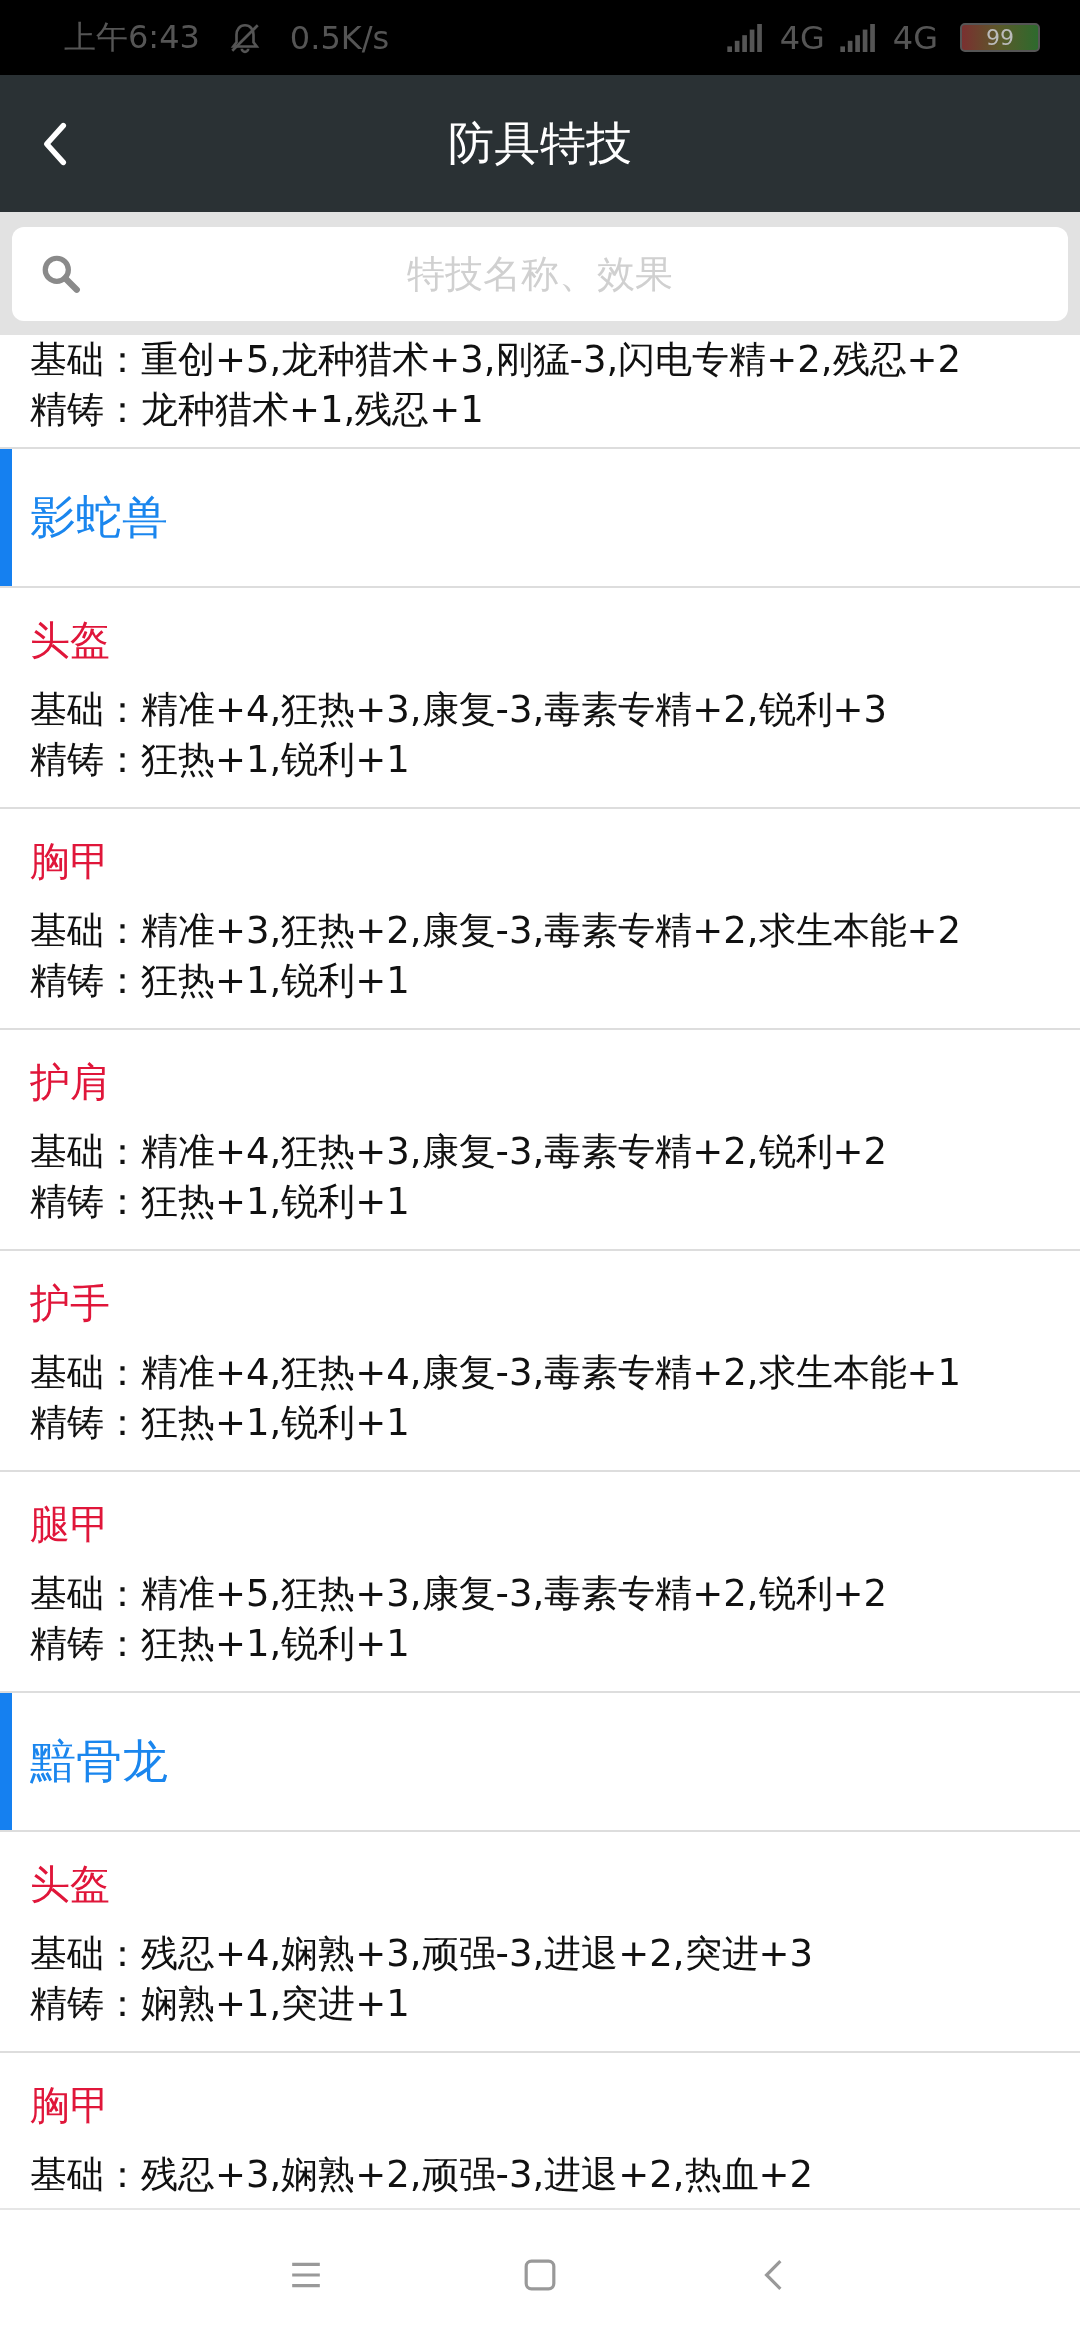  I want to click on base-stats: 基础：重创+5,龙种猎术+3,刚猛-3,闪电专精+2,残忍+2, so click(496, 360).